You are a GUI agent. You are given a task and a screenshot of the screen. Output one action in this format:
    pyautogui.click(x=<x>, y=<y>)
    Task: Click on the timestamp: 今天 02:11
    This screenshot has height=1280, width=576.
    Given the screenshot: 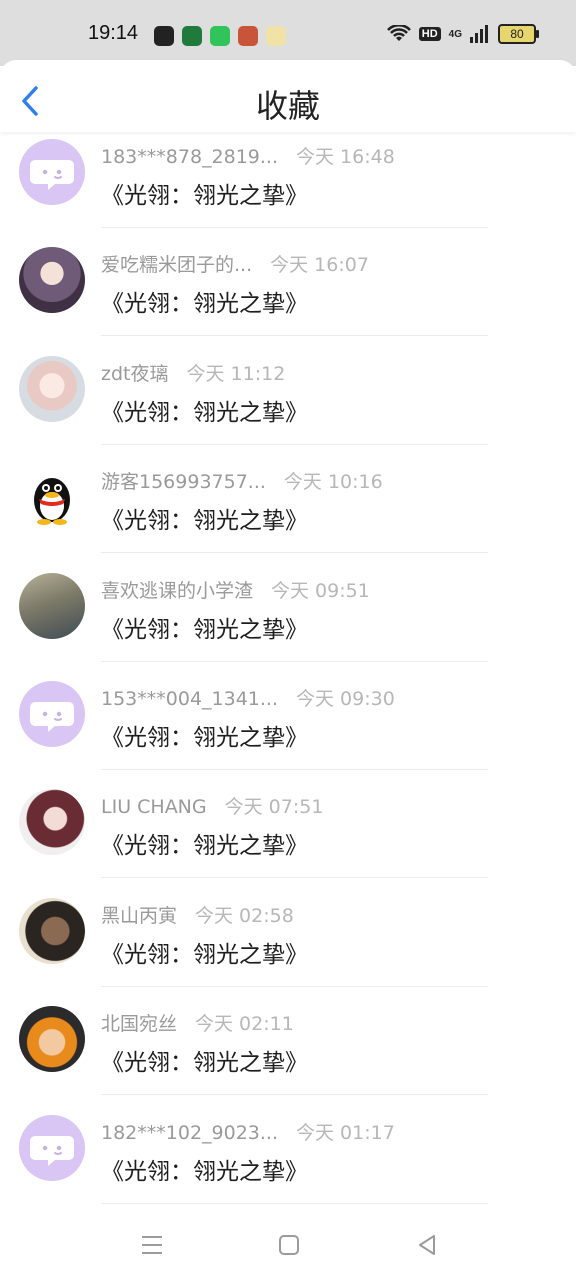 What is the action you would take?
    pyautogui.click(x=244, y=1024)
    